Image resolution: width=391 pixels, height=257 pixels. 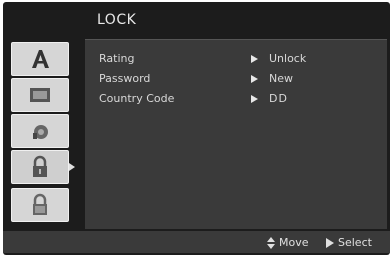 What do you see at coordinates (330, 242) in the screenshot?
I see `select-arrow-icon` at bounding box center [330, 242].